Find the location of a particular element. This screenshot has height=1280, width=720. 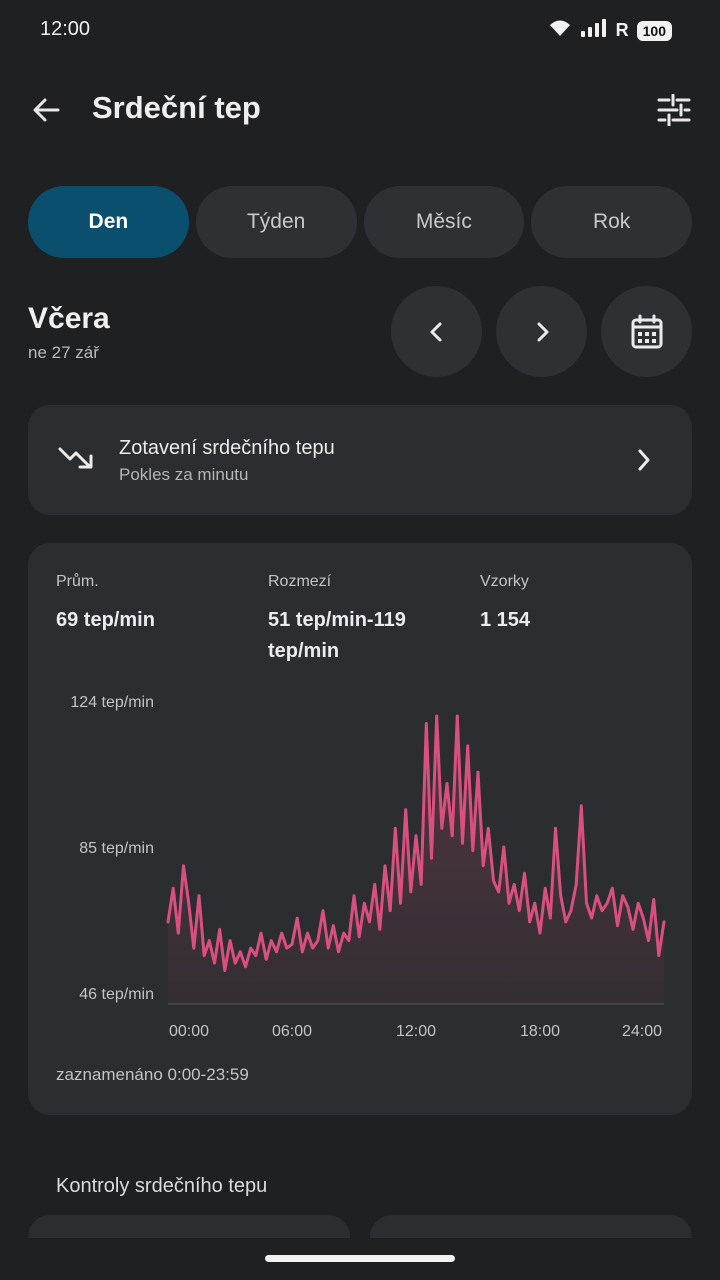

previous-day-button is located at coordinates (436, 331).